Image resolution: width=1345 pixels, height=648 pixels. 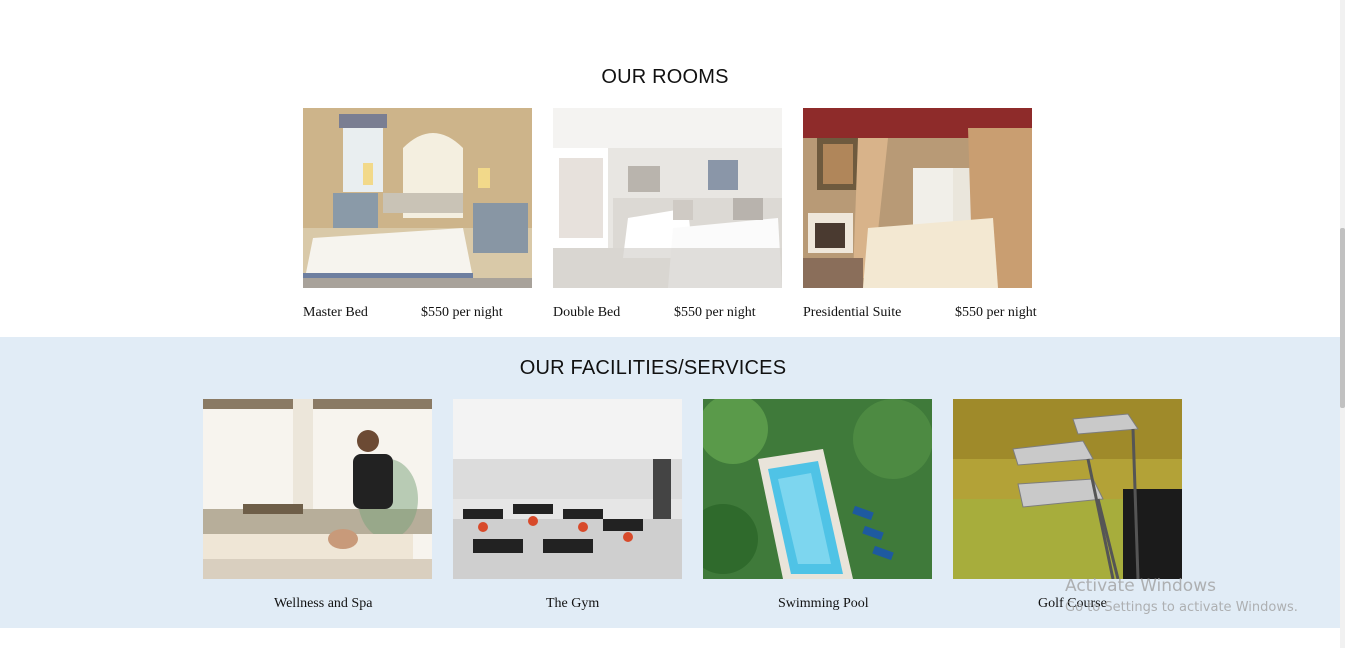 I want to click on gym-photo, so click(x=567, y=489).